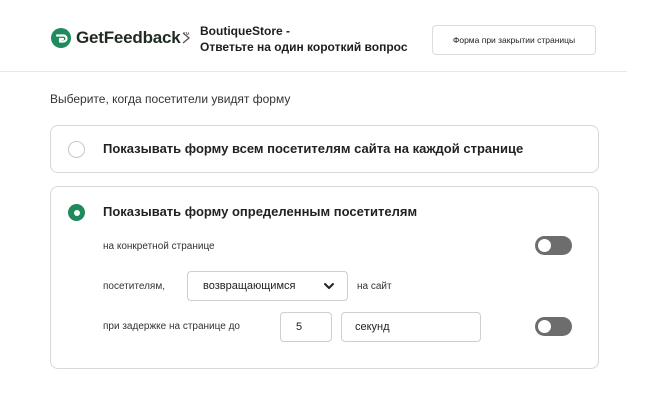  Describe the element at coordinates (329, 286) in the screenshot. I see `chevron-down-icon` at that location.